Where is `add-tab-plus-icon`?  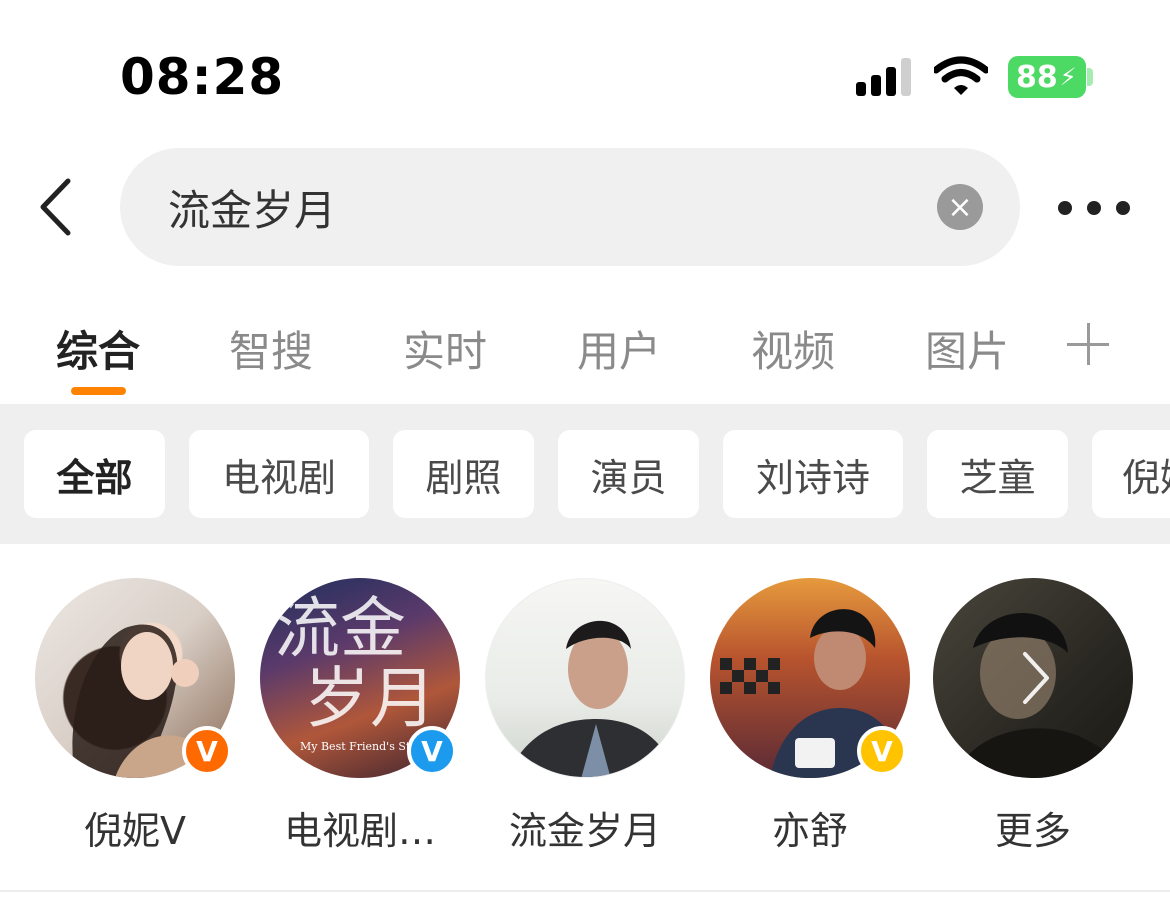 add-tab-plus-icon is located at coordinates (1088, 344).